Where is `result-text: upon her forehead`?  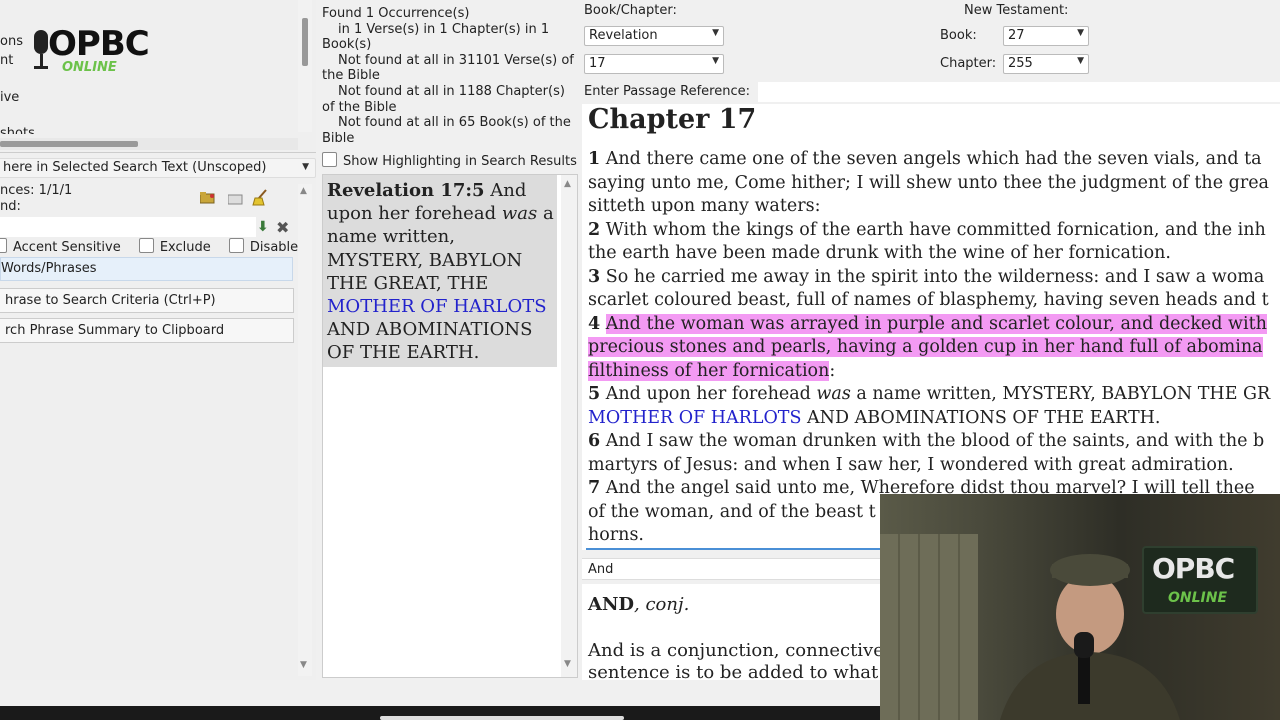
result-text: upon her forehead is located at coordinates (414, 214).